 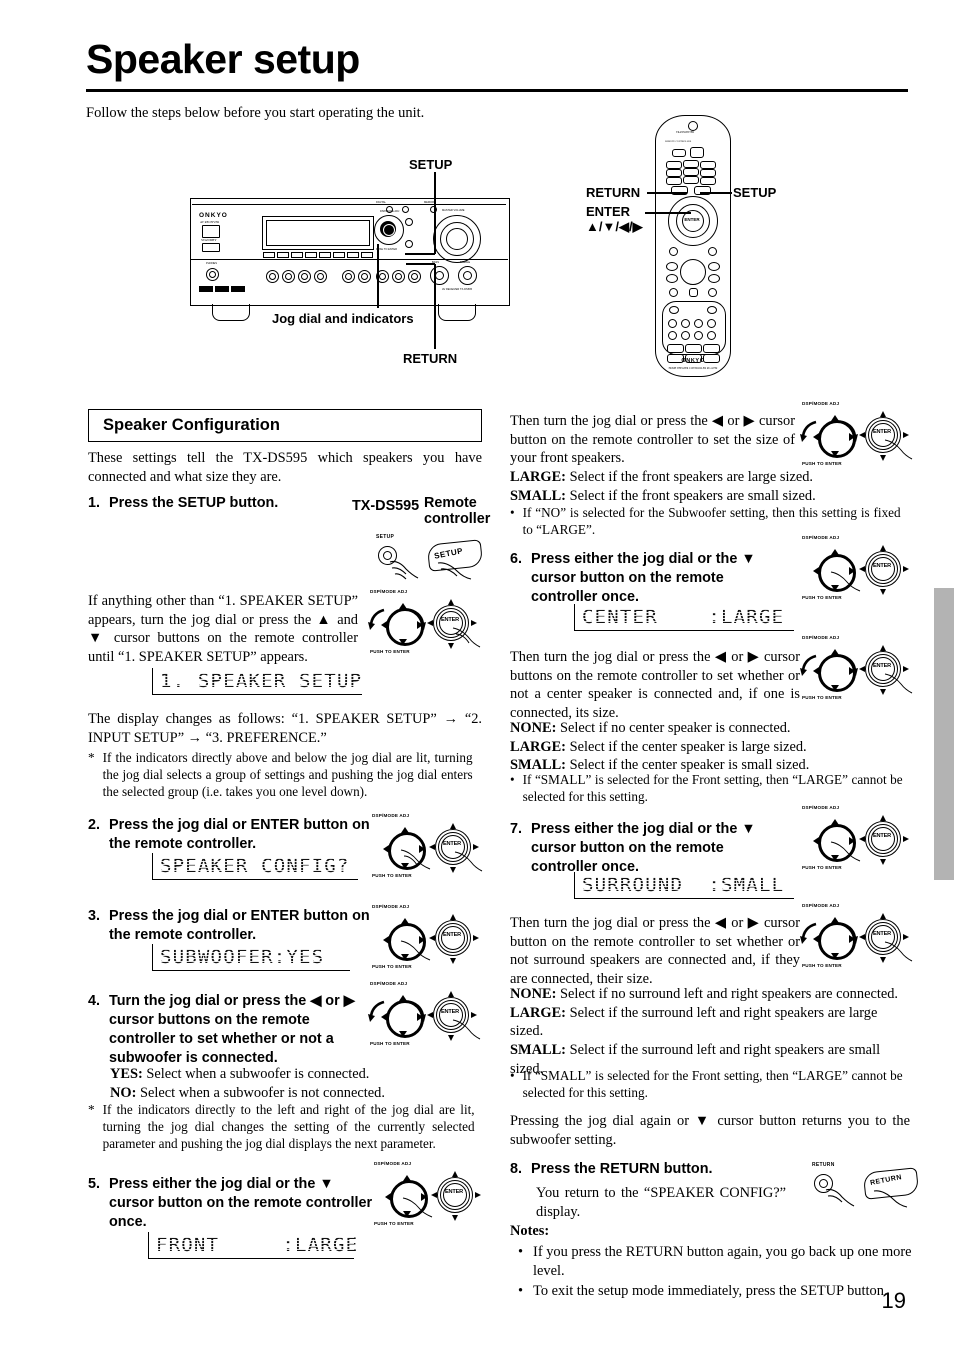 What do you see at coordinates (755, 192) in the screenshot?
I see `callout-setup-remote: SETUP` at bounding box center [755, 192].